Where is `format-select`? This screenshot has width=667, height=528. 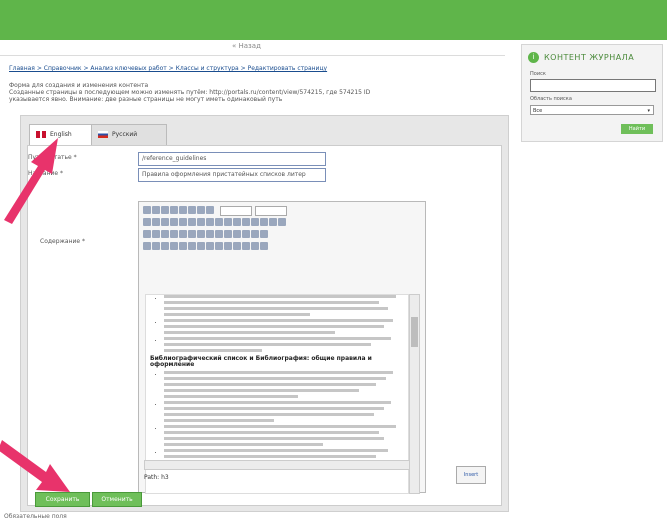
format-select is located at coordinates (236, 211).